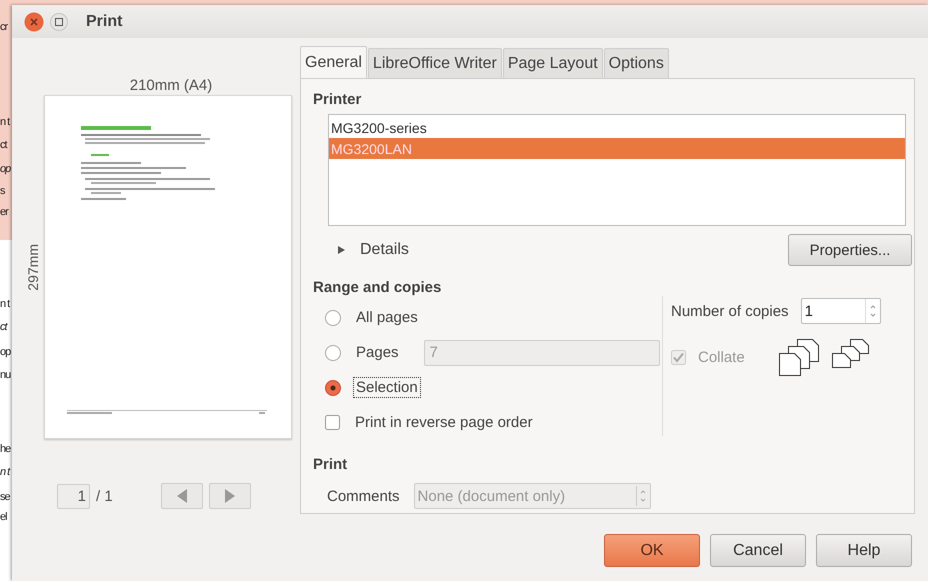  What do you see at coordinates (617, 127) in the screenshot?
I see `printer-item: MG3200-series` at bounding box center [617, 127].